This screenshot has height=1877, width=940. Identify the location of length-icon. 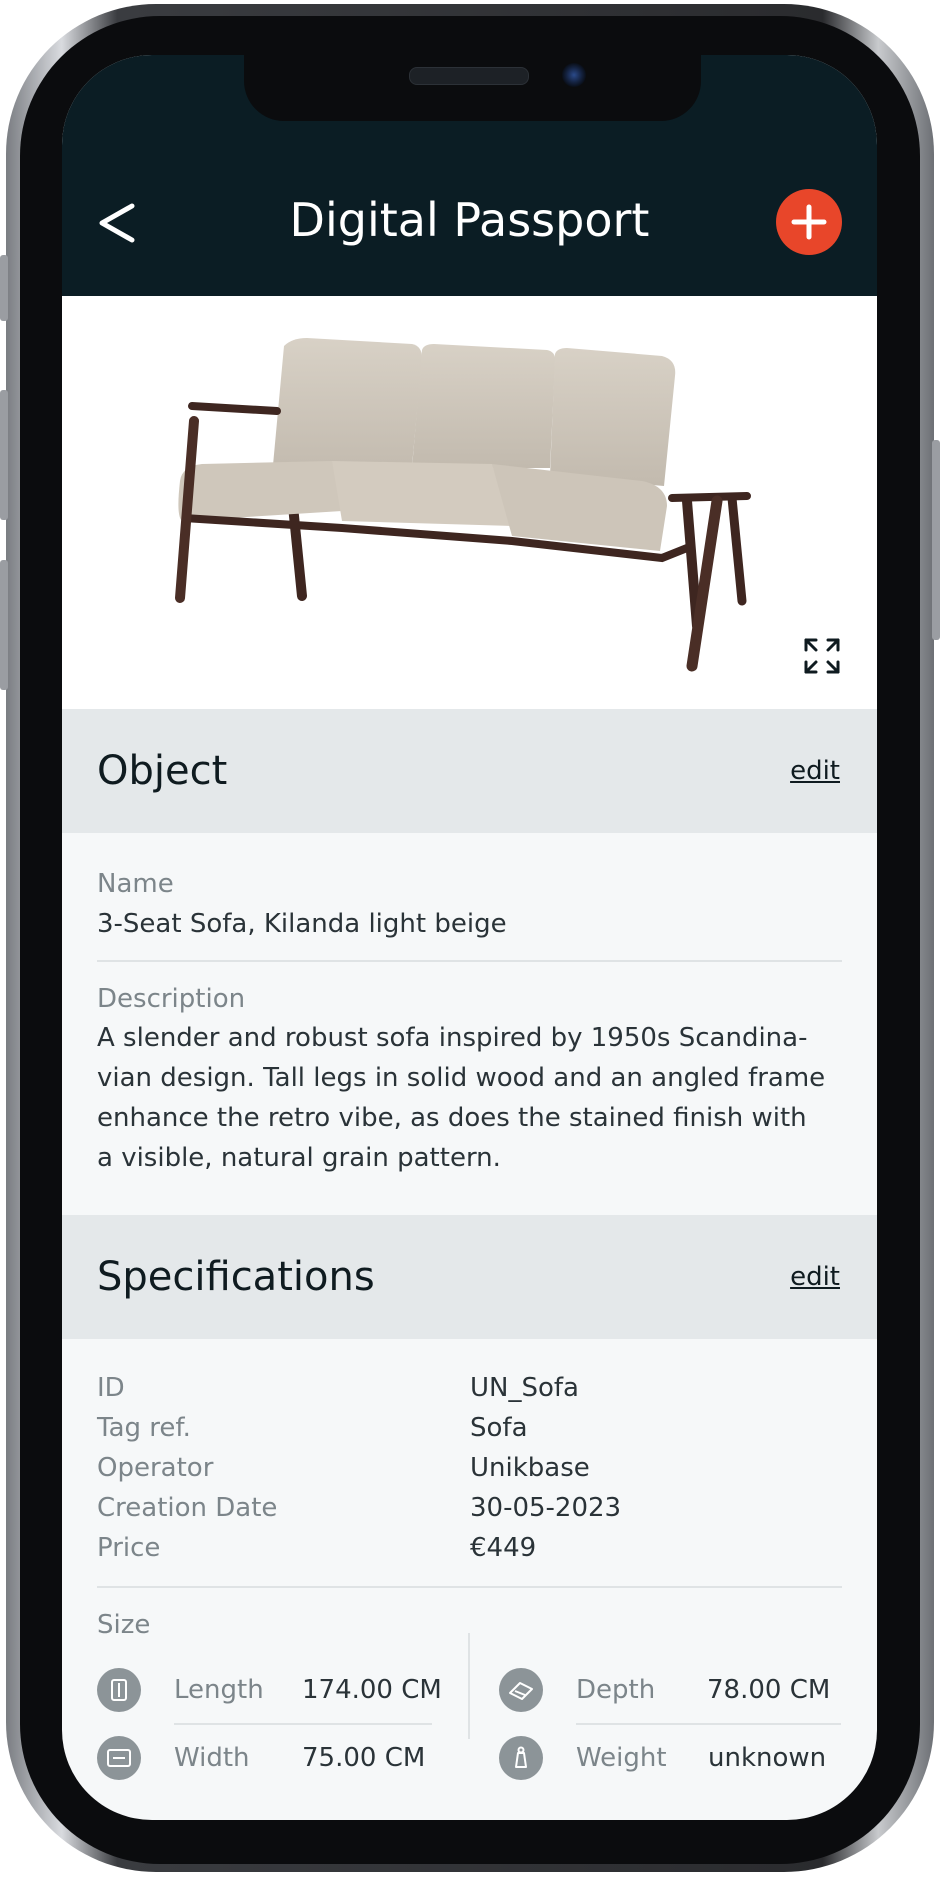
(119, 1690).